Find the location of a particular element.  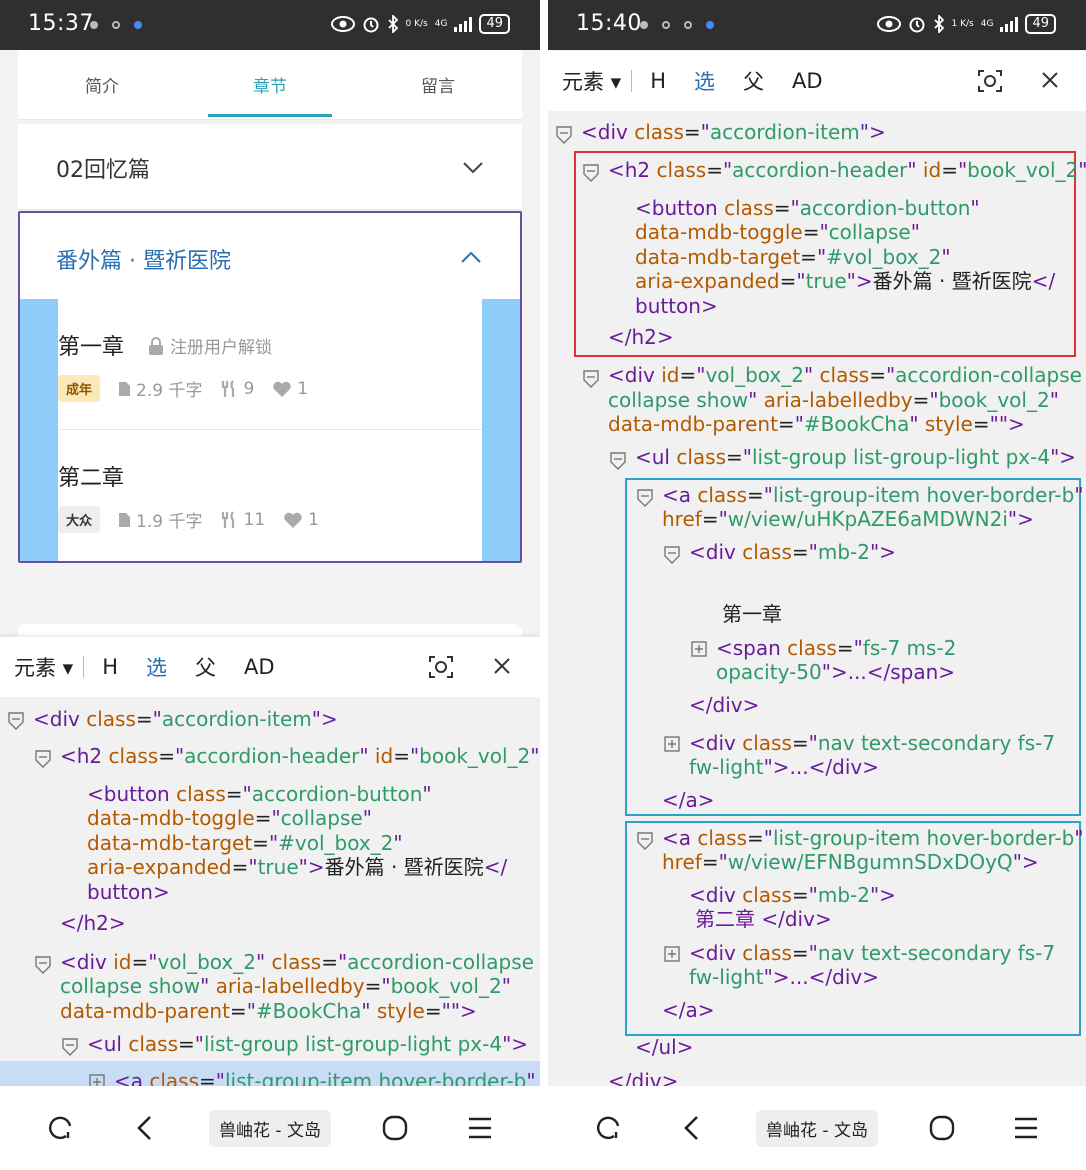

chapter-name: 第二章 is located at coordinates (91, 478).